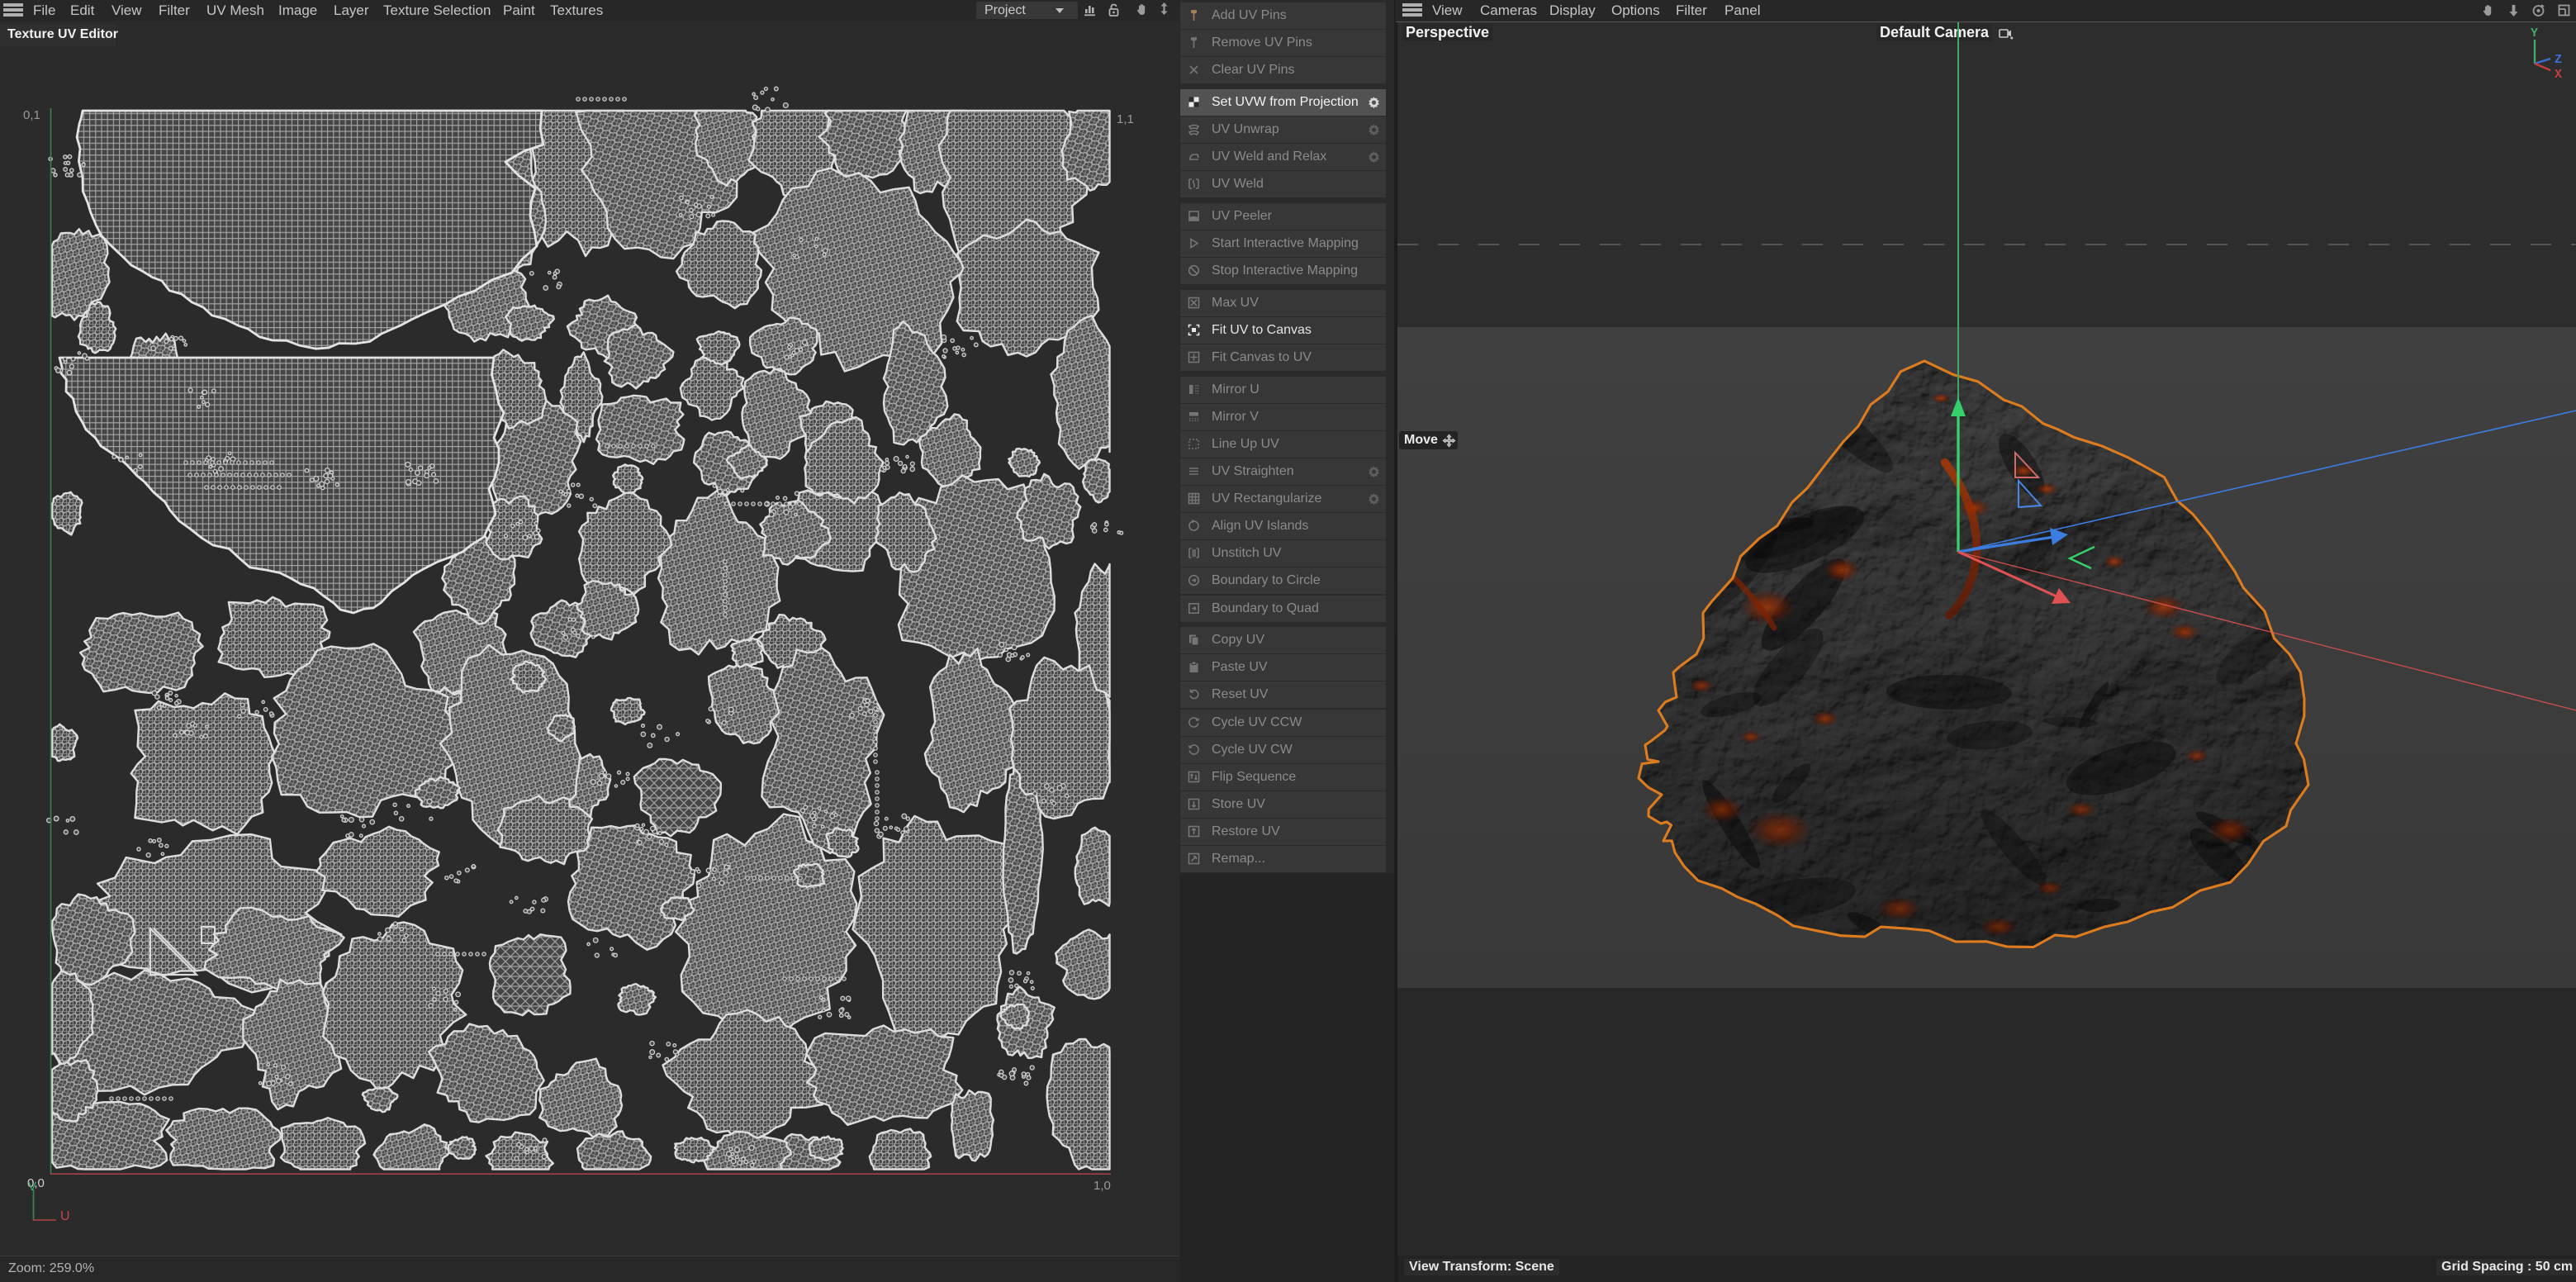 The width and height of the screenshot is (2576, 1282). What do you see at coordinates (2534, 33) in the screenshot?
I see `svg-text: Y` at bounding box center [2534, 33].